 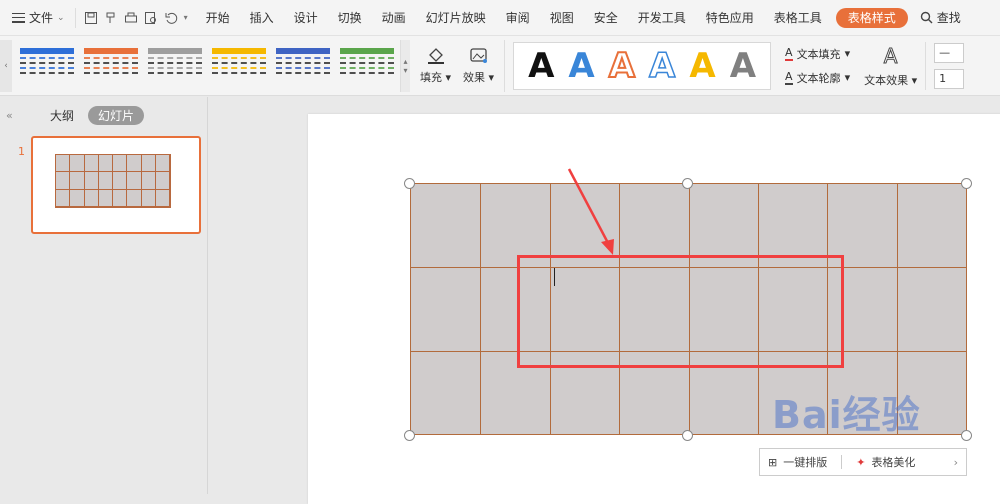 What do you see at coordinates (662, 18) in the screenshot?
I see `tab-developer: 开发工具` at bounding box center [662, 18].